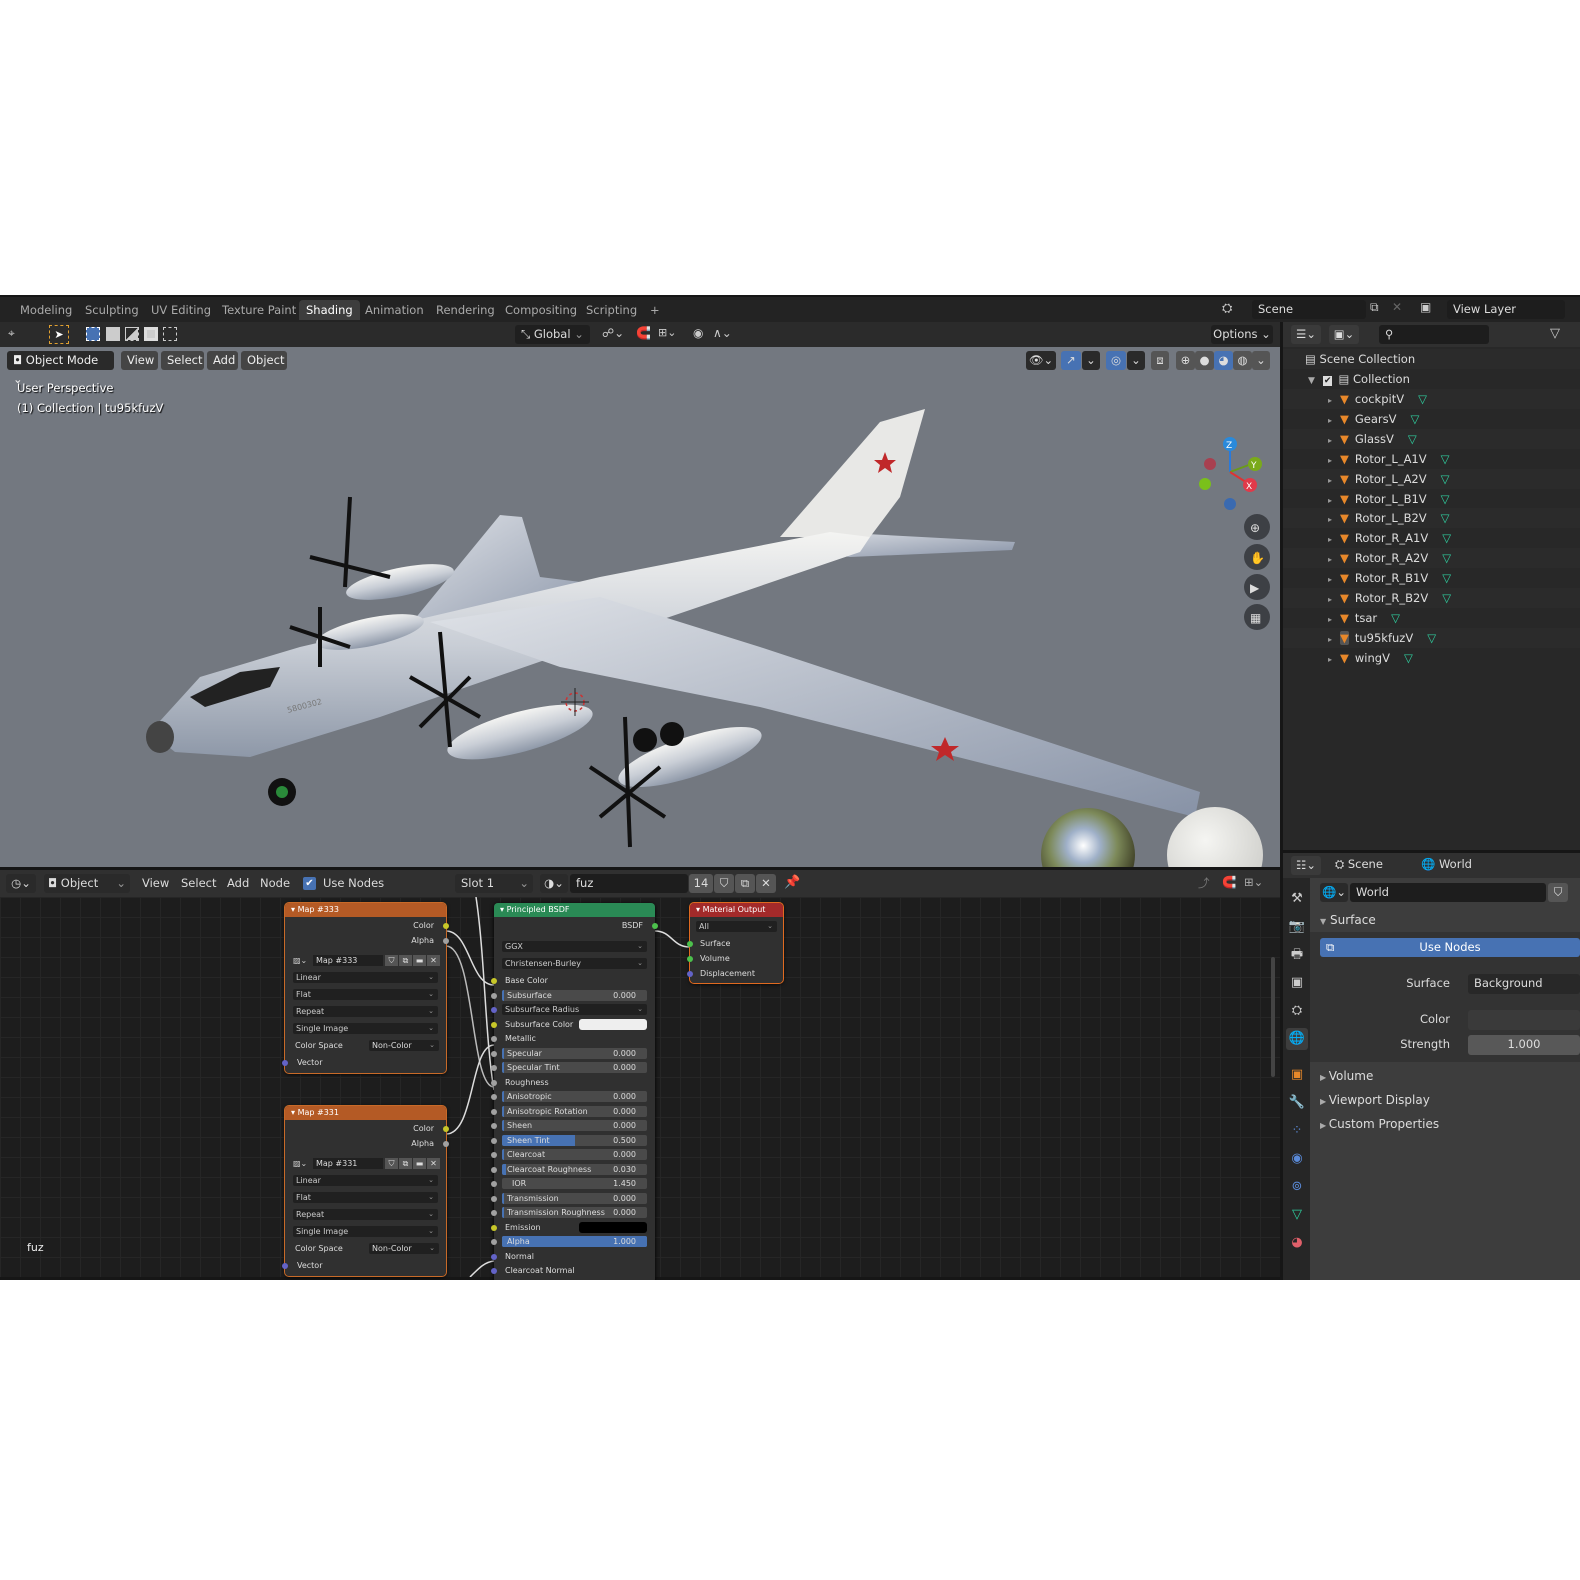 This screenshot has width=1580, height=1580. Describe the element at coordinates (574, 1125) in the screenshot. I see `value-slider: Sheen 0.000` at that location.